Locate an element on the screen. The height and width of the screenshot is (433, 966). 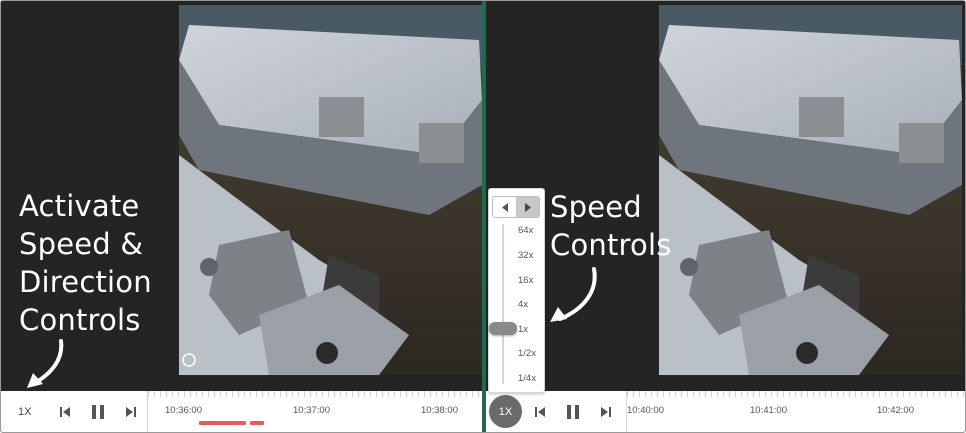
speed-slider-handle is located at coordinates (503, 328).